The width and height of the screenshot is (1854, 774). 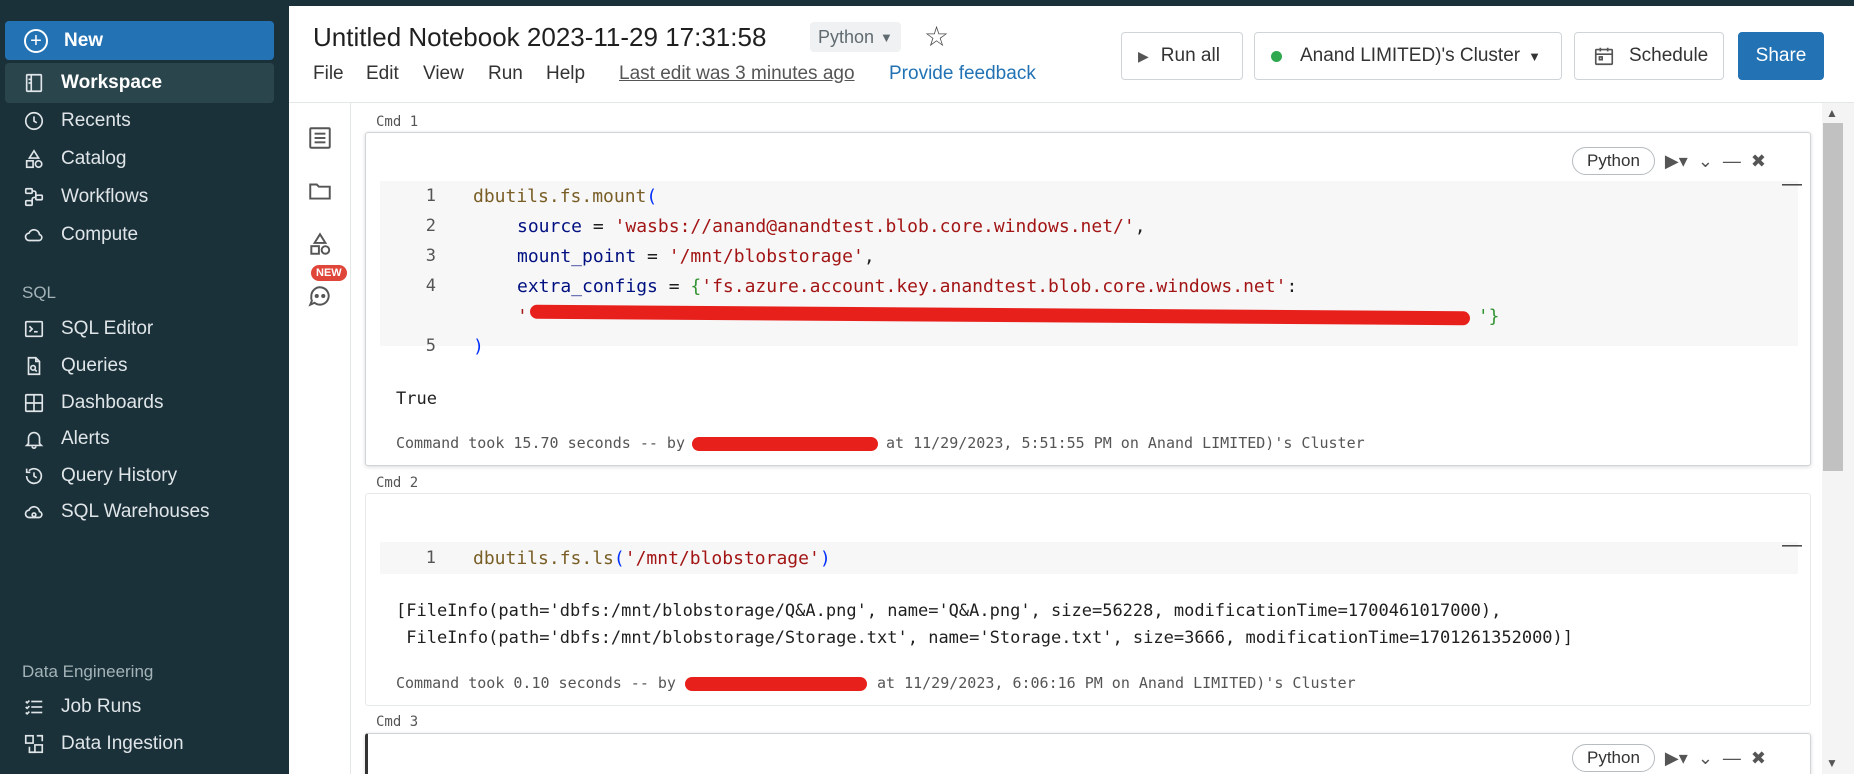 I want to click on run-all-button: ▶ Run all, so click(x=1182, y=56).